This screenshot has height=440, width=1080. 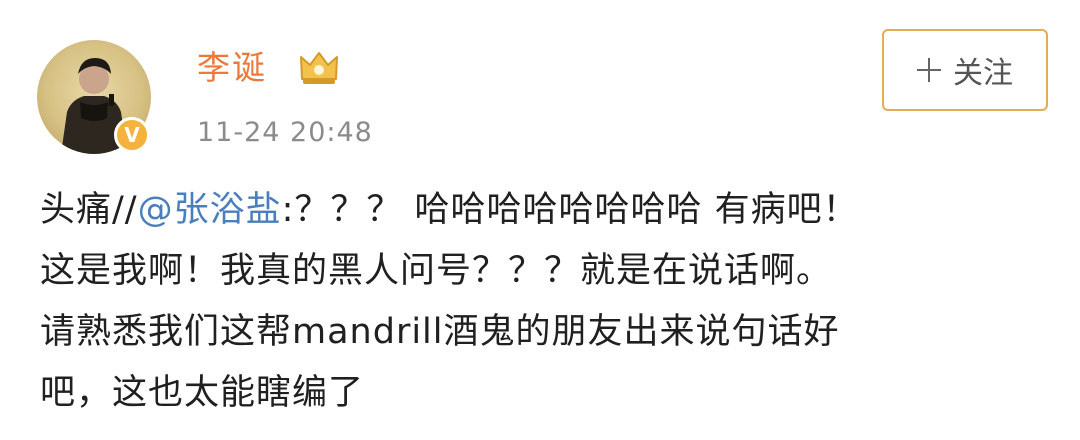 What do you see at coordinates (89, 210) in the screenshot?
I see `repost-prefix: 头痛//` at bounding box center [89, 210].